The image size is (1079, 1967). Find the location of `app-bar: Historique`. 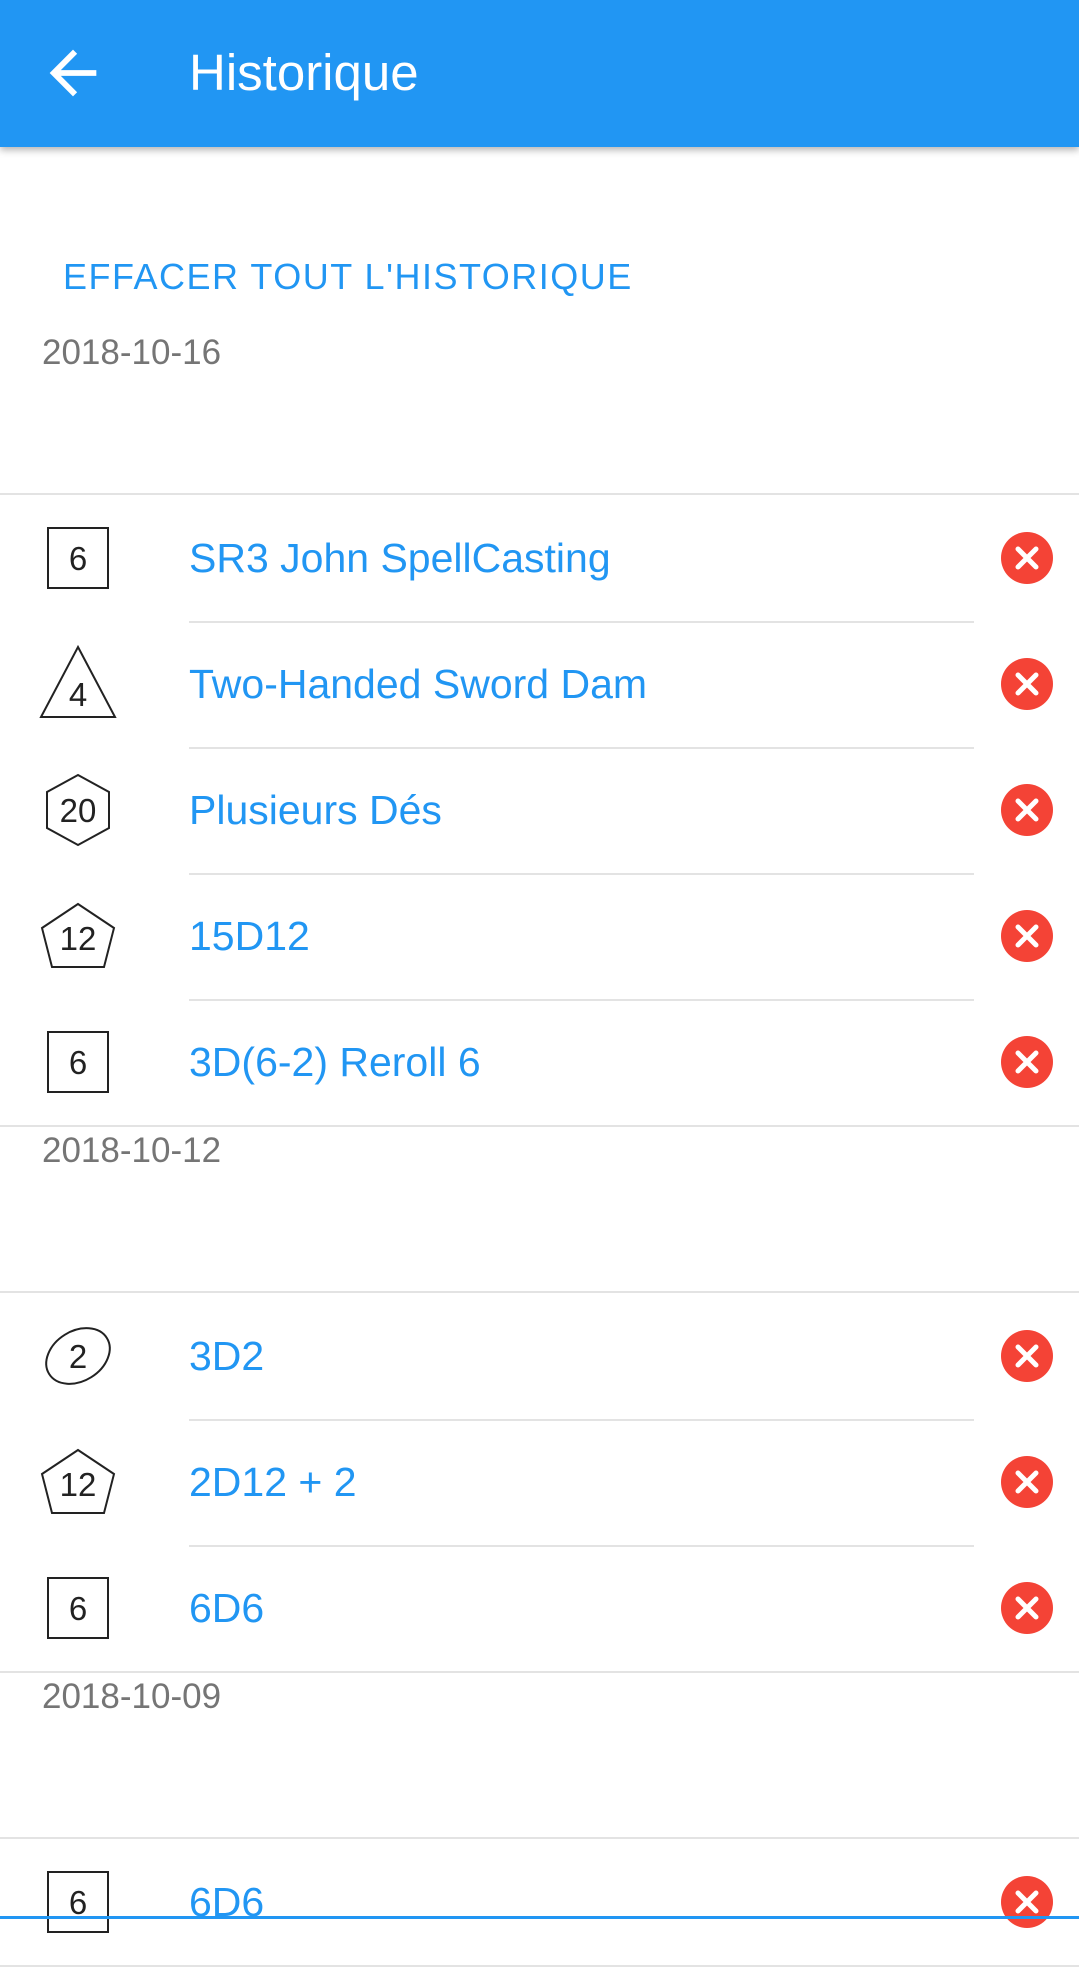

app-bar: Historique is located at coordinates (539, 73).